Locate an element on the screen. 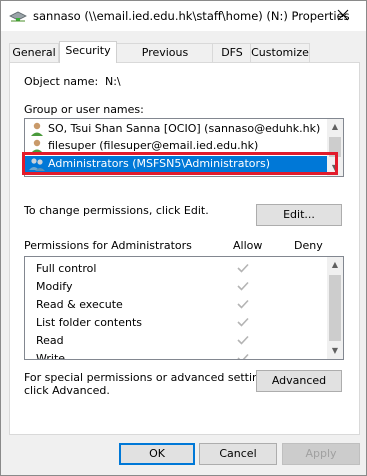 The width and height of the screenshot is (367, 476). user-name: filesuper (filesuper@email.ied.edu.hk) is located at coordinates (153, 145).